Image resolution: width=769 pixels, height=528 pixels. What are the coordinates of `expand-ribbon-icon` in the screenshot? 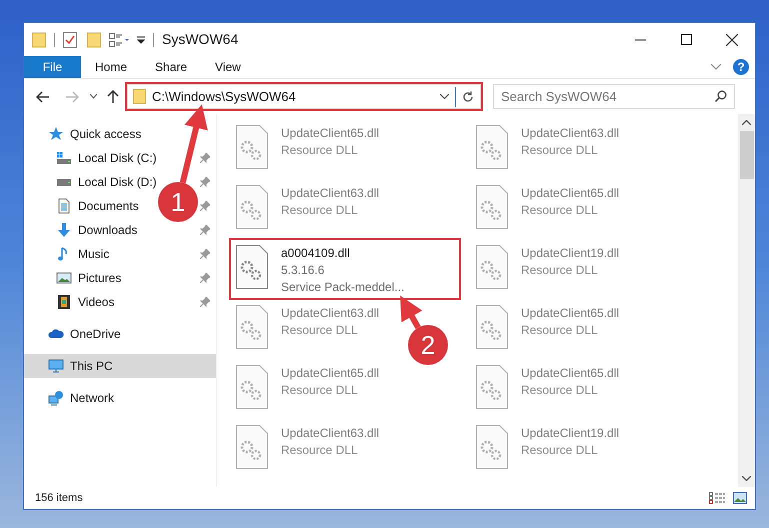 It's located at (716, 67).